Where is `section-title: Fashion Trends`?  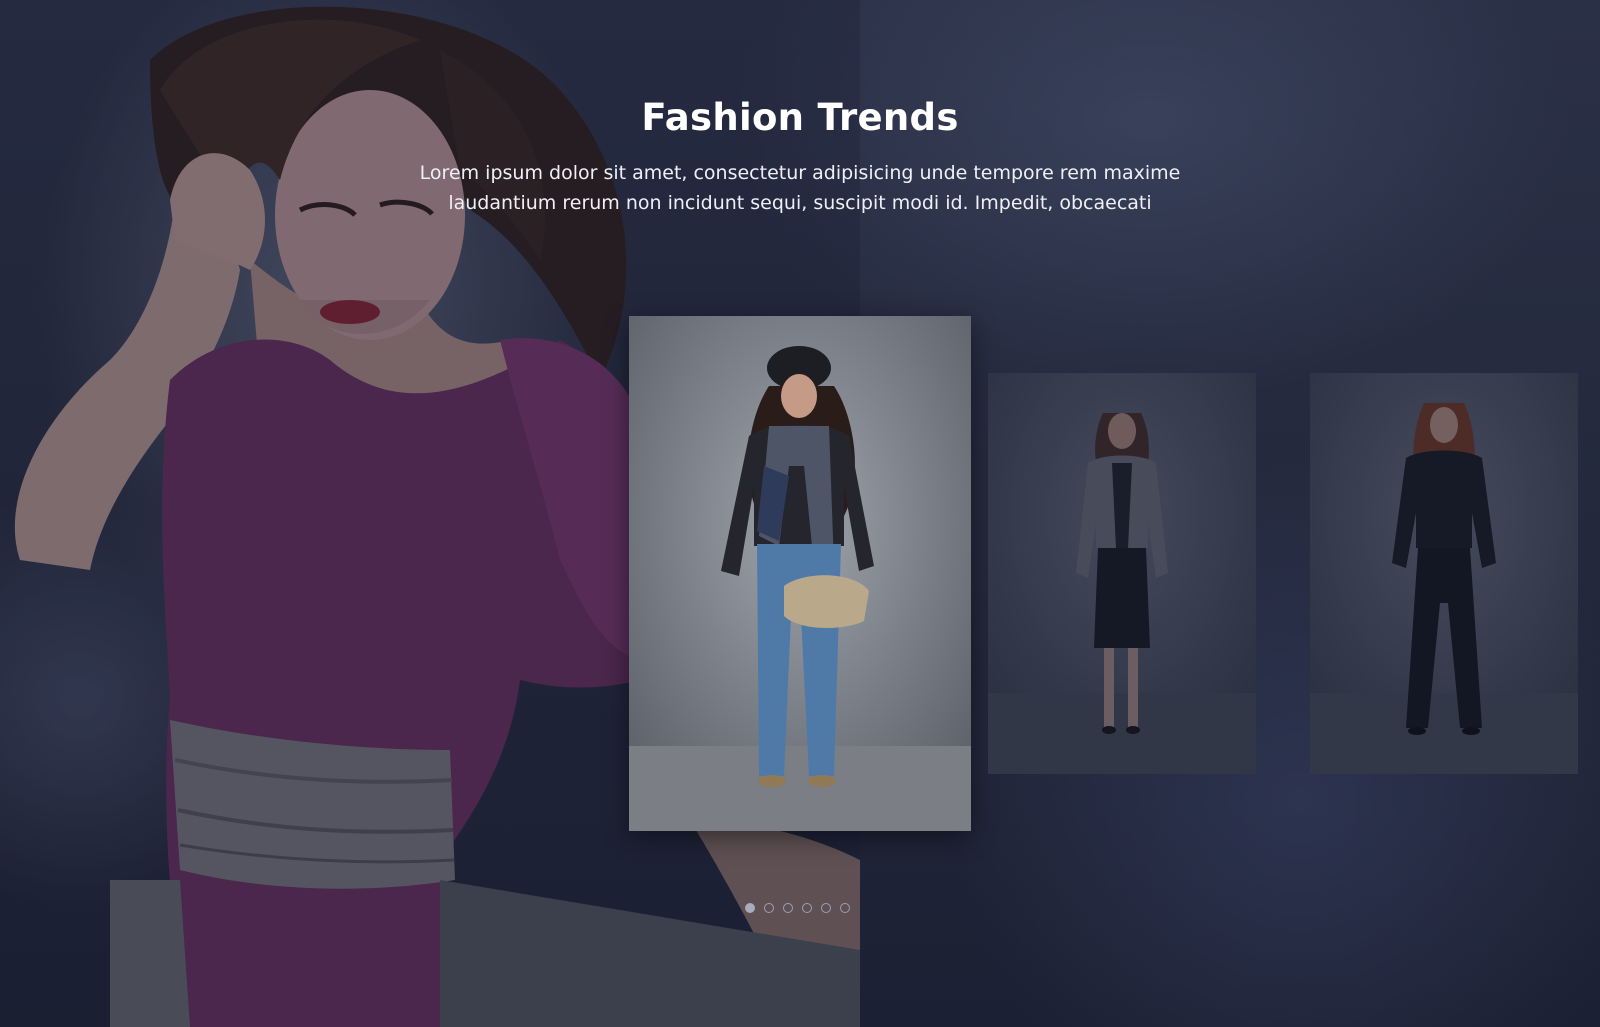 section-title: Fashion Trends is located at coordinates (800, 117).